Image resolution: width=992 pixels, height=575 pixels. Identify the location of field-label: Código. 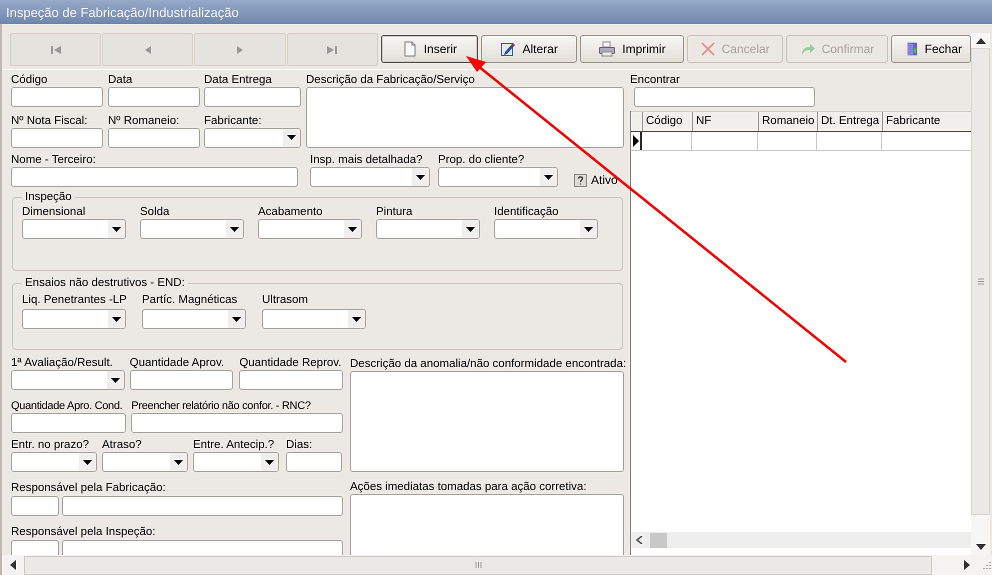
(29, 80).